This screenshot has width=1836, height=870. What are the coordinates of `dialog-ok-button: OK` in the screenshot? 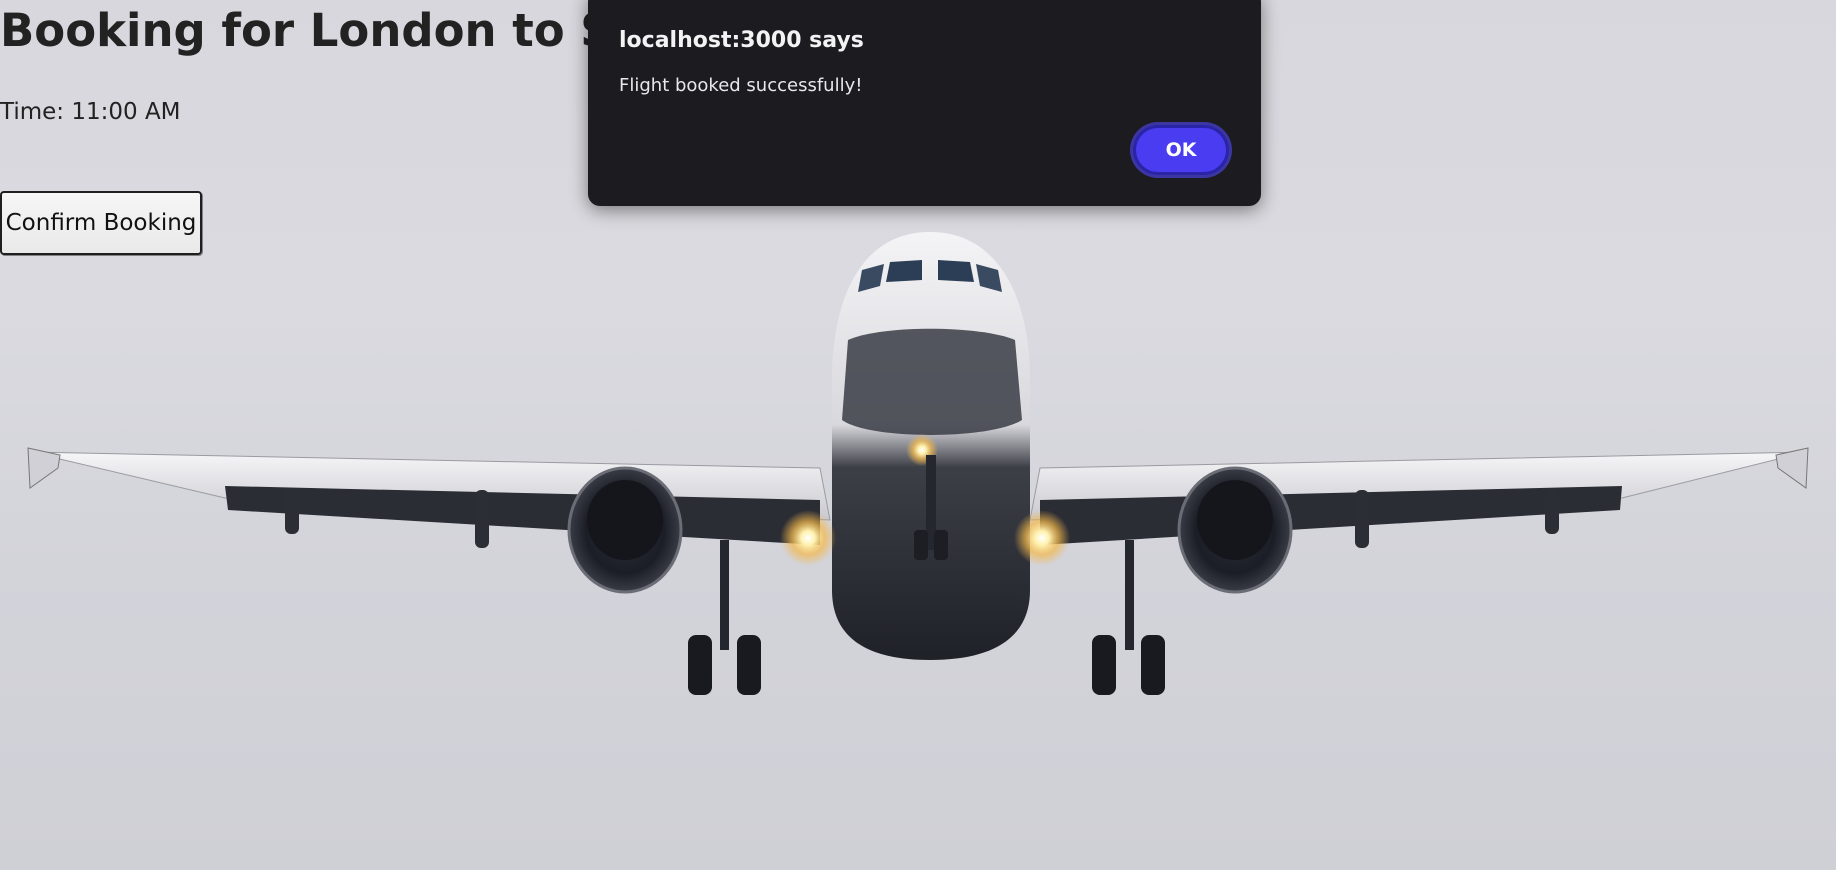 It's located at (1181, 150).